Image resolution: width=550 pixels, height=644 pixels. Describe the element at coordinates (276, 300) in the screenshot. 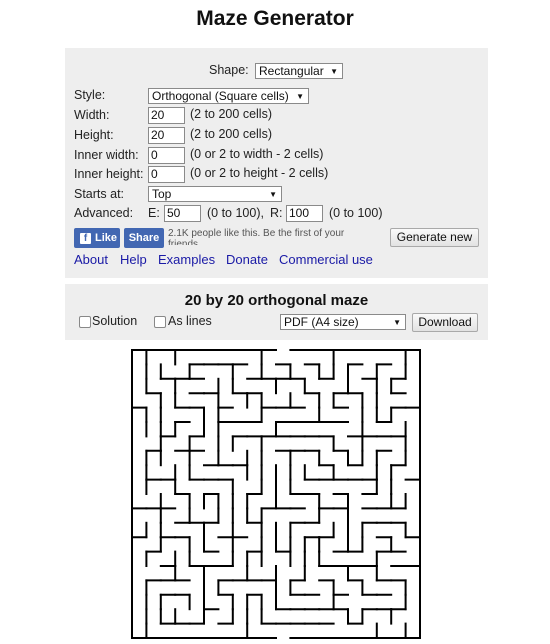

I see `maze-heading: 20 by 20 orthogonal maze` at that location.